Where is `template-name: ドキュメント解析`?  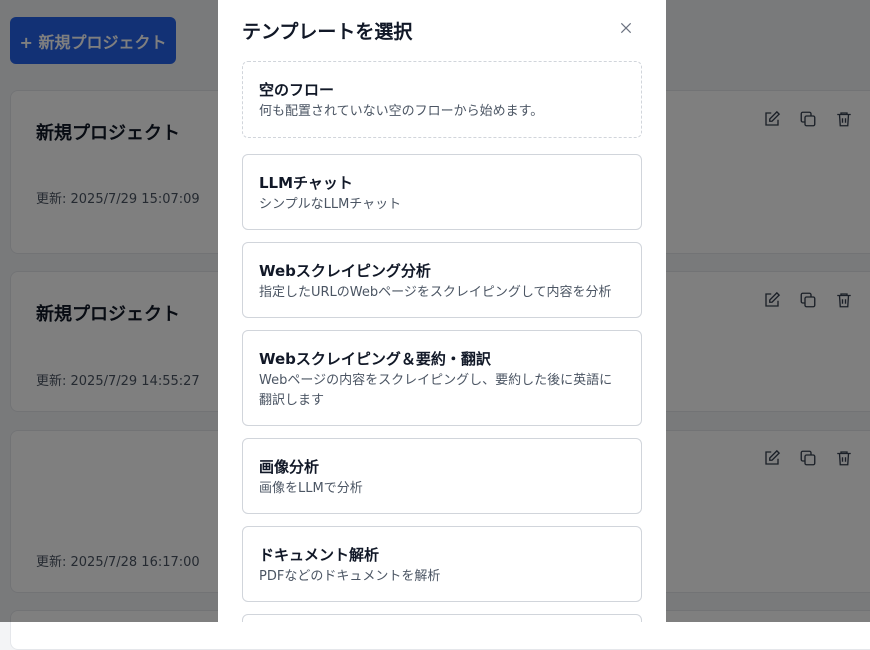
template-name: ドキュメント解析 is located at coordinates (319, 555).